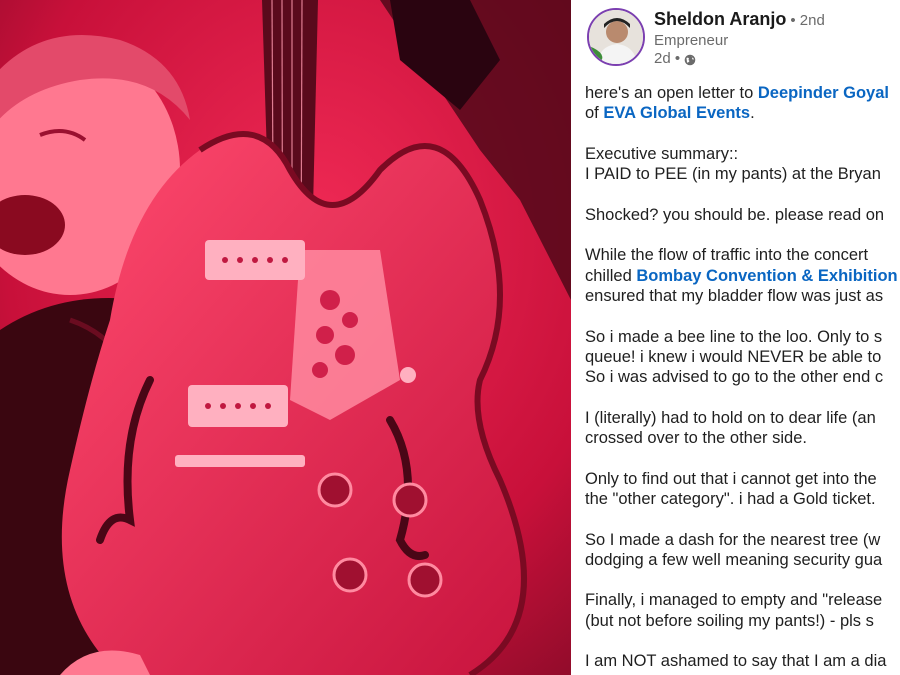 The width and height of the screenshot is (900, 675). What do you see at coordinates (734, 559) in the screenshot?
I see `post-text: dodging a few well meaning security gua` at bounding box center [734, 559].